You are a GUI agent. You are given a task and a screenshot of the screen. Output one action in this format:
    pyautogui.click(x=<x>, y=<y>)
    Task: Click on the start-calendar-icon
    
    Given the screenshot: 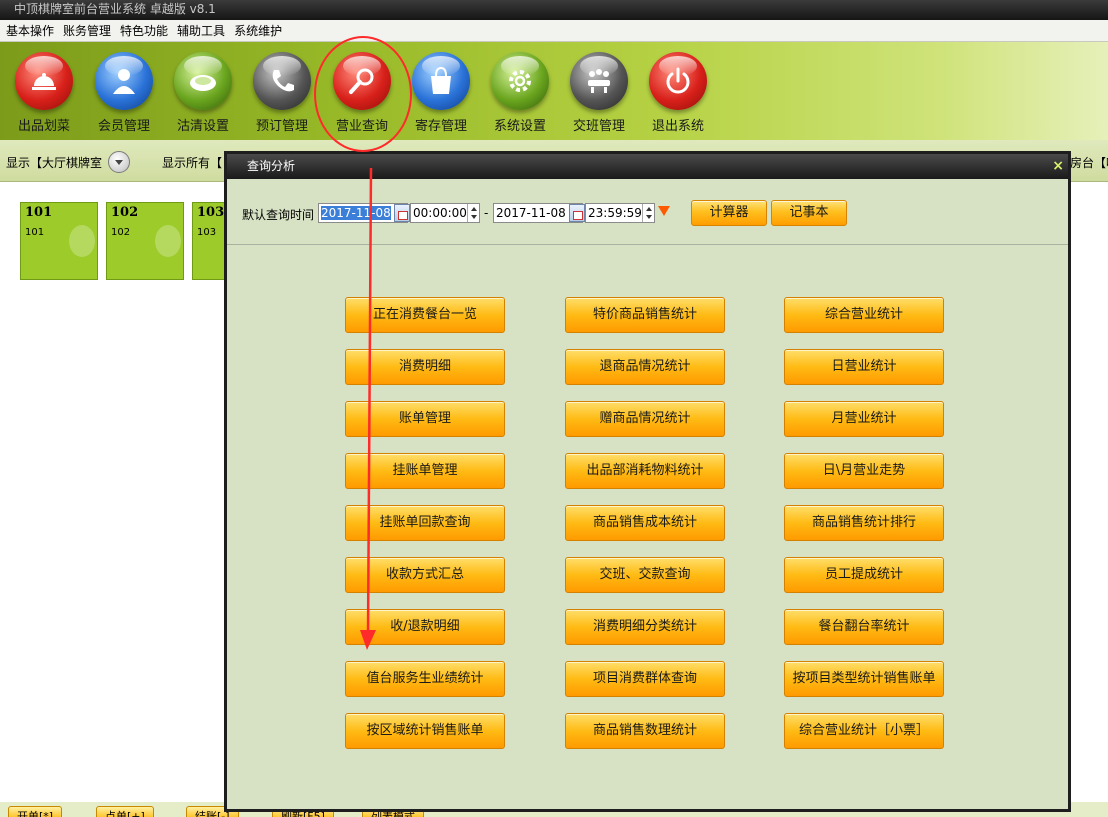 What is the action you would take?
    pyautogui.click(x=402, y=213)
    